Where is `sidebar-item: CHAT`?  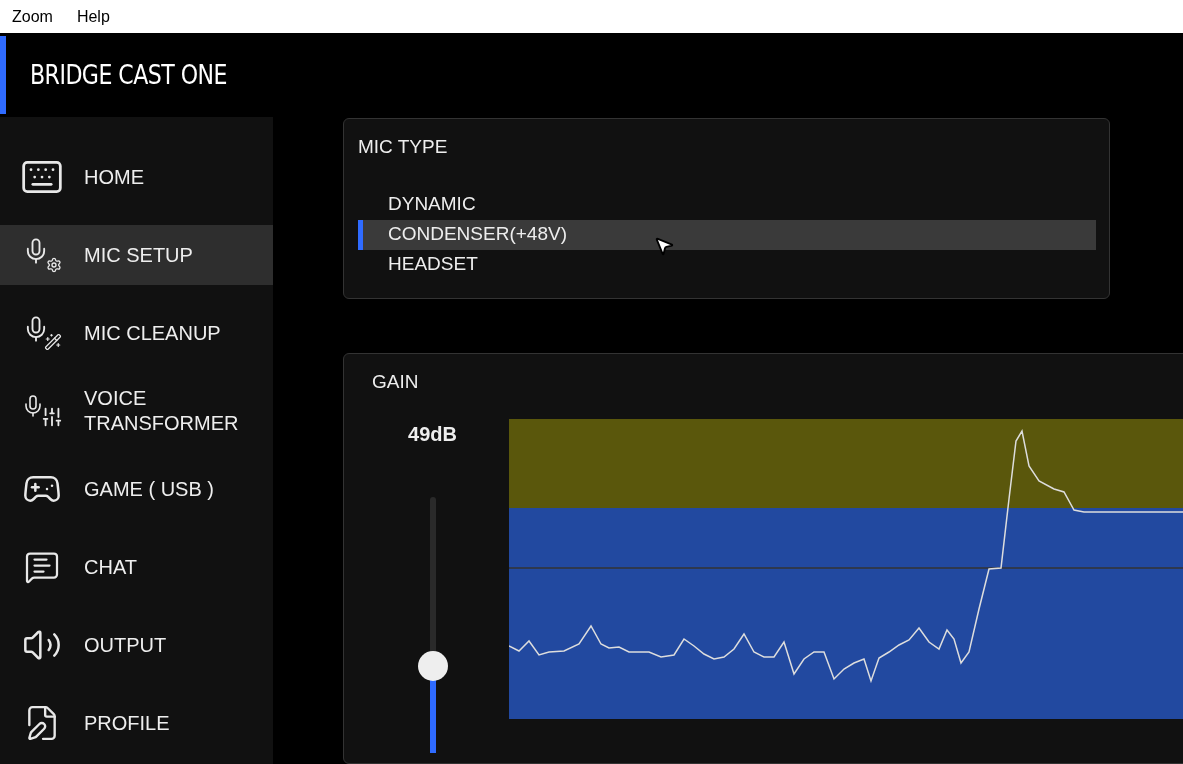
sidebar-item: CHAT is located at coordinates (136, 567).